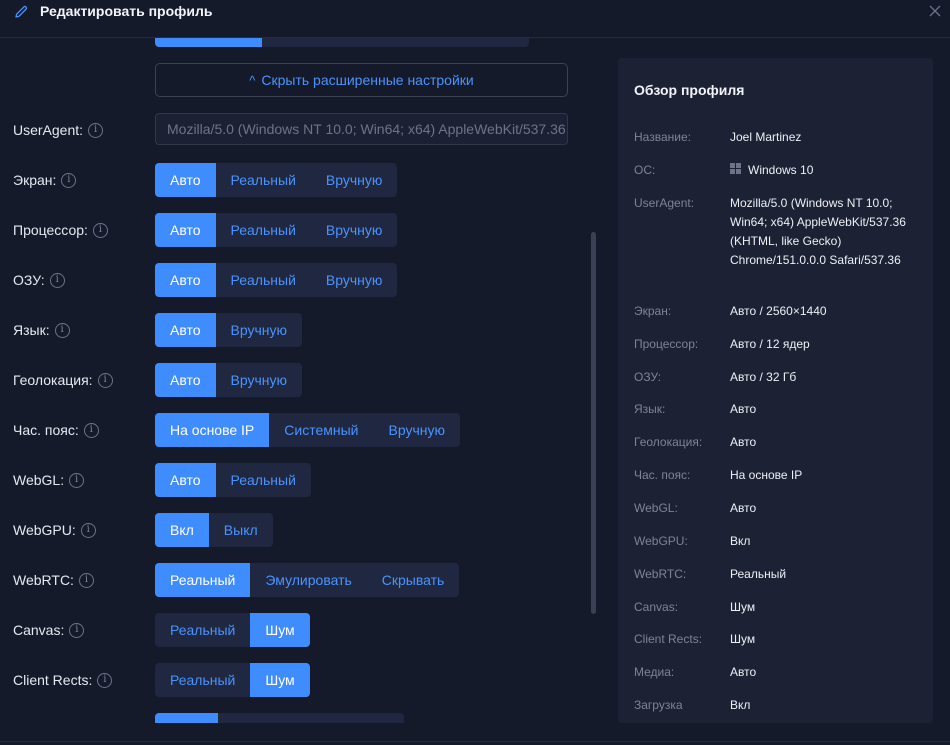  Describe the element at coordinates (766, 475) in the screenshot. I see `overview-value-timezone: На основе IP` at that location.